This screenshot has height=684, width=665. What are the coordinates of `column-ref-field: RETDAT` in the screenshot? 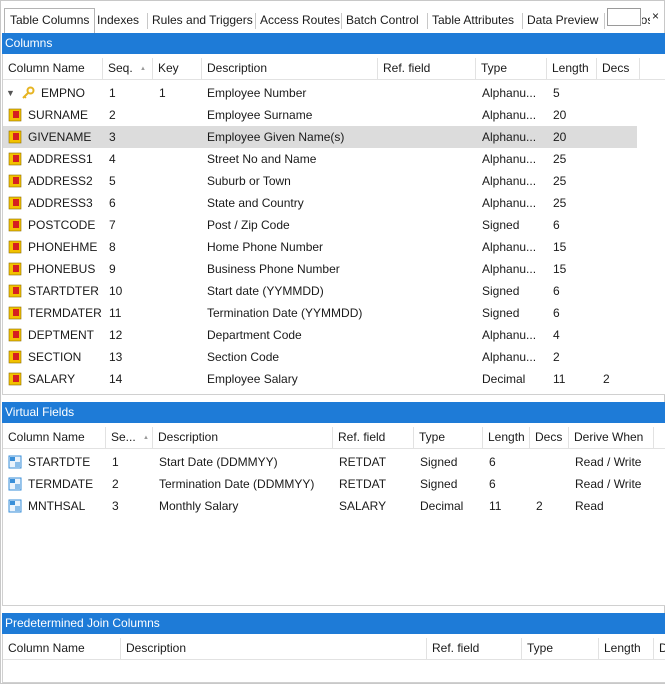 It's located at (363, 462).